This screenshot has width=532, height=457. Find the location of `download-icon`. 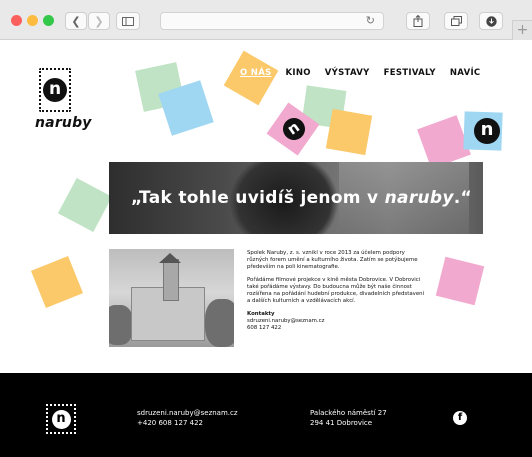

download-icon is located at coordinates (491, 21).